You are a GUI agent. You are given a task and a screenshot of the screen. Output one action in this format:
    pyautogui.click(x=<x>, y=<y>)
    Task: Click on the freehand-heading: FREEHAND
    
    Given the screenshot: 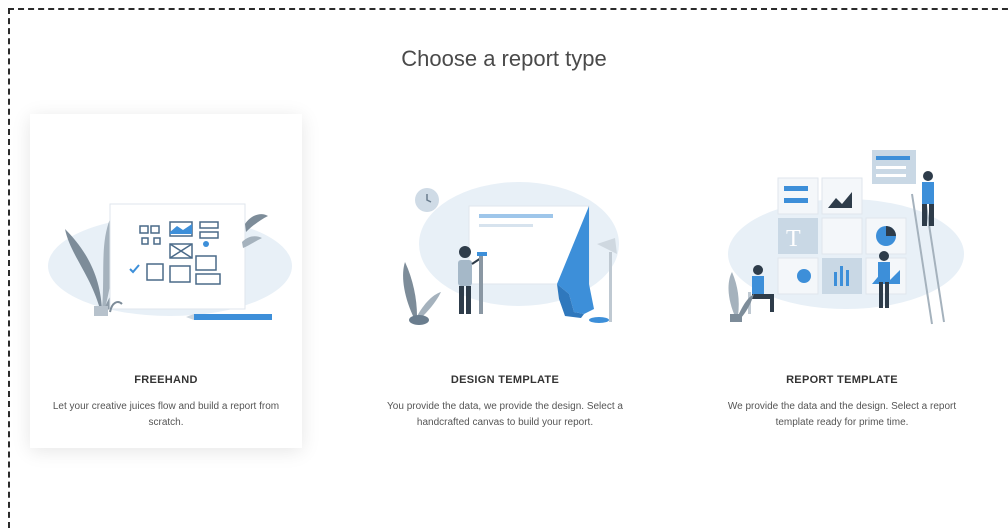 What is the action you would take?
    pyautogui.click(x=166, y=380)
    